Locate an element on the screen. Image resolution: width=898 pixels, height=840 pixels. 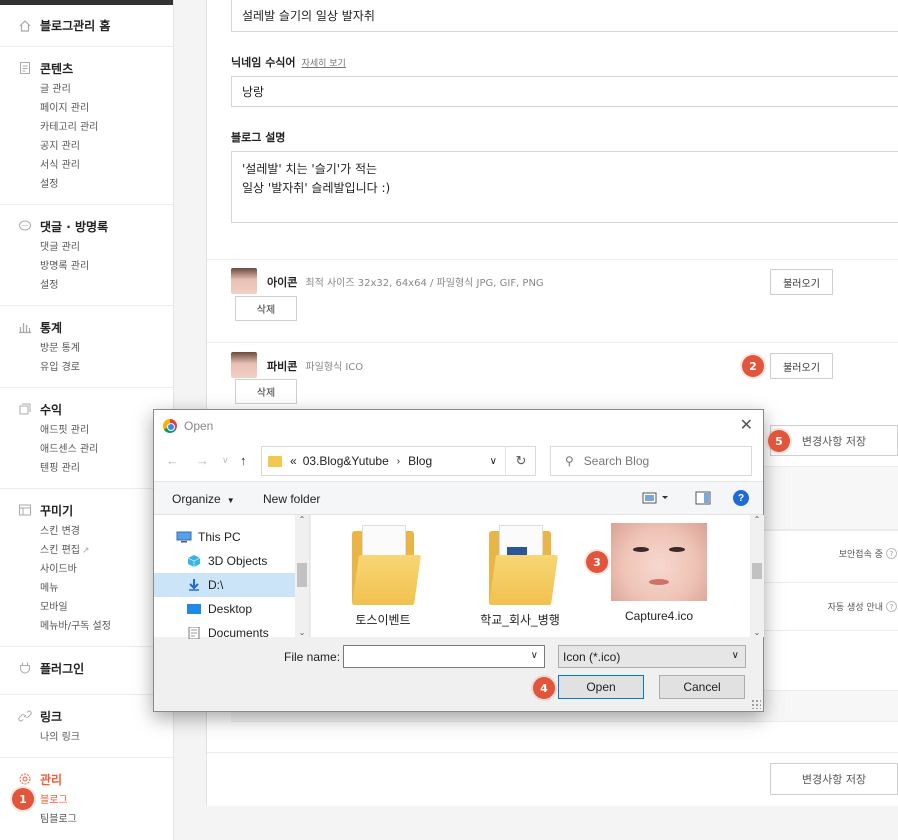
nickname-input: 낭랑 is located at coordinates (564, 91).